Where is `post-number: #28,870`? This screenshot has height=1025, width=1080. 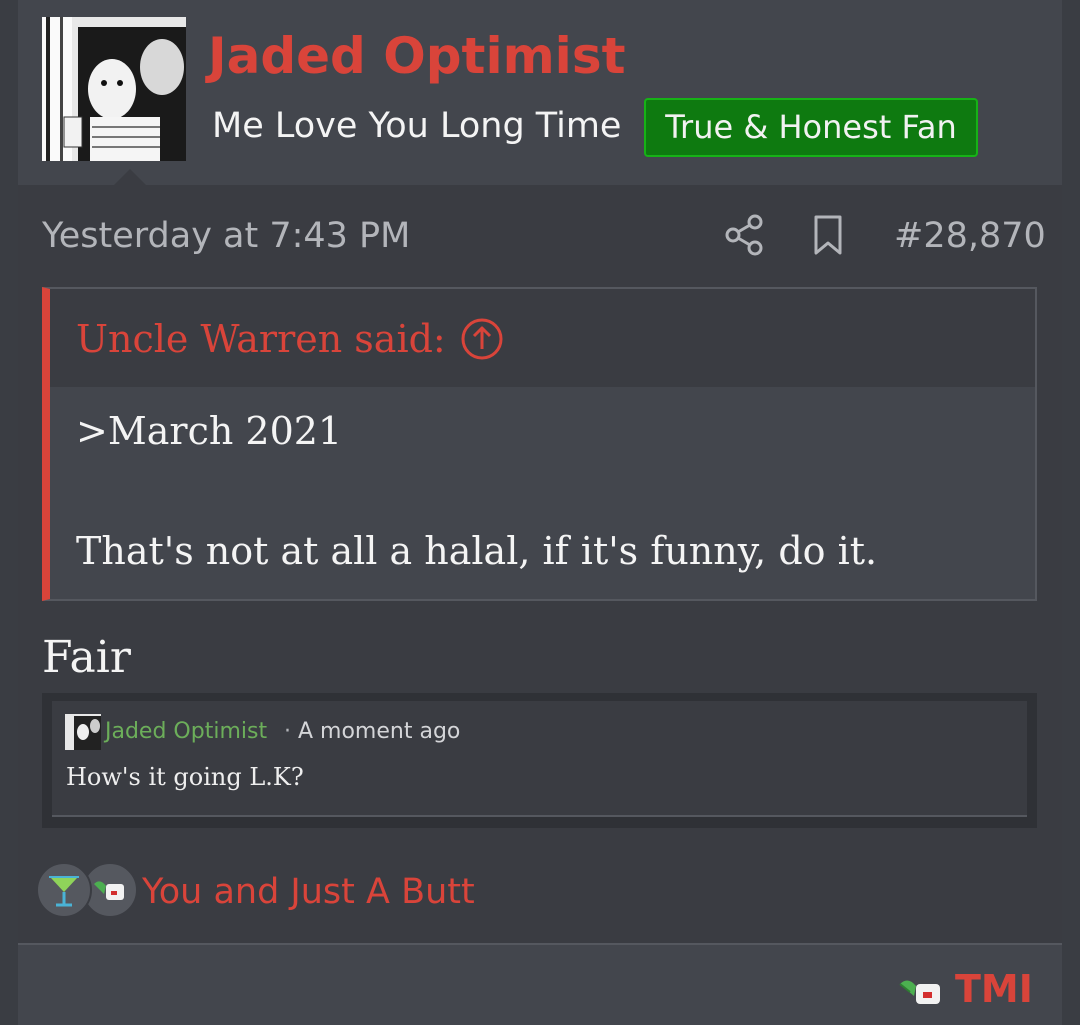 post-number: #28,870 is located at coordinates (970, 236).